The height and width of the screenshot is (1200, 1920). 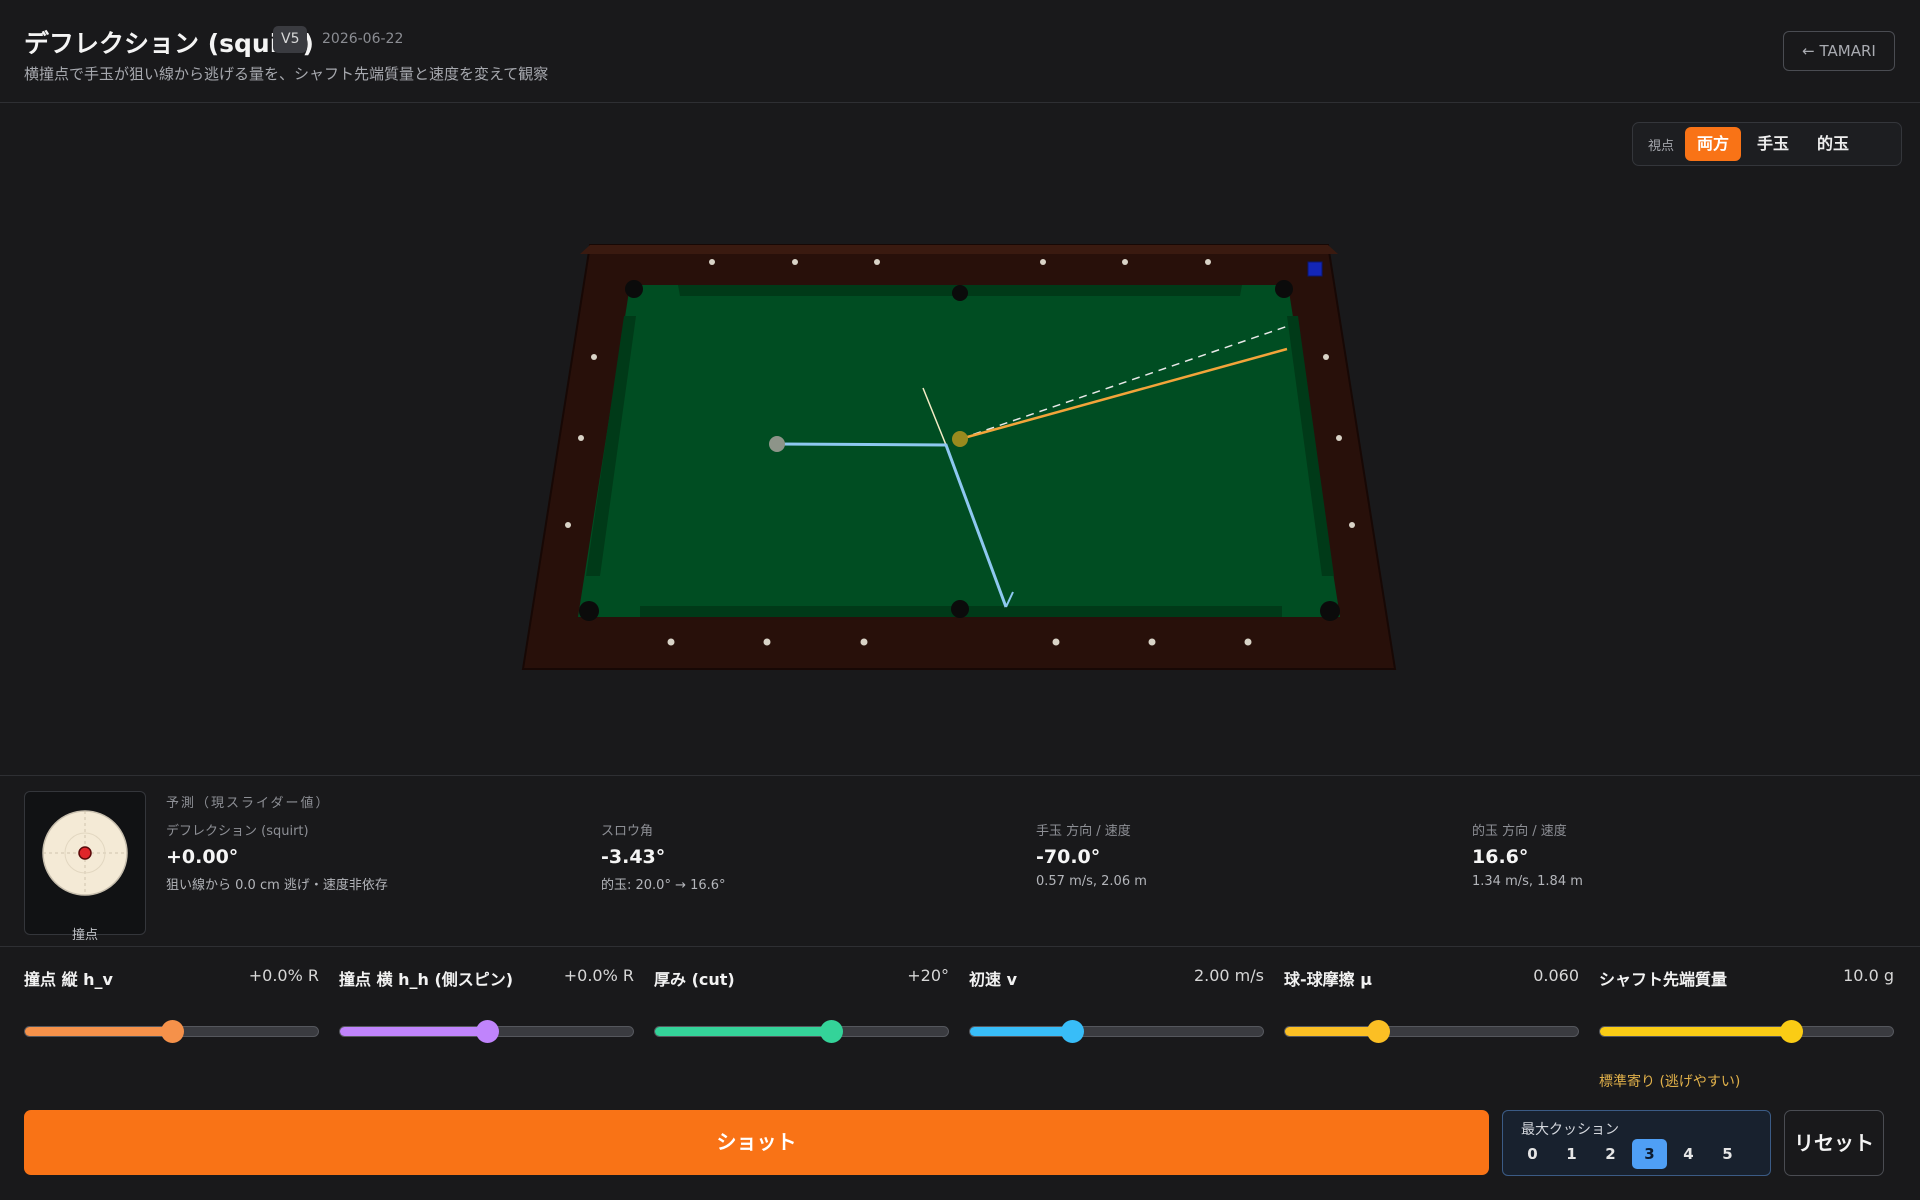 I want to click on cue-ball-face, so click(x=85, y=852).